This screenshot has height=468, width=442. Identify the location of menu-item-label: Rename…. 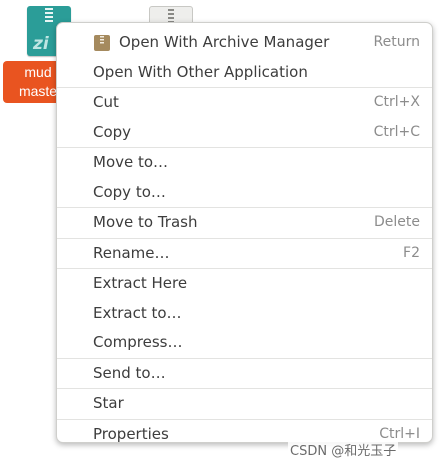
(131, 252).